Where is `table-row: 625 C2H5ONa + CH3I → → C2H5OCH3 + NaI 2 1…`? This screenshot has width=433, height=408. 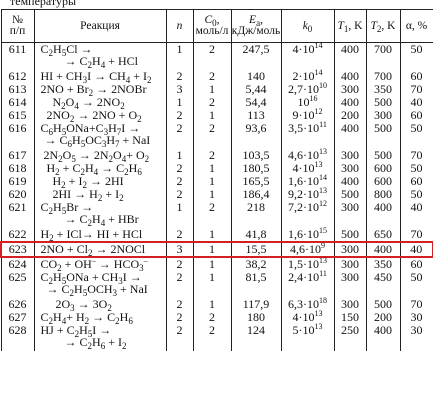
table-row: 625 C2H5ONa + CH3I → → C2H5OCH3 + NaI 2 1… is located at coordinates (216, 284).